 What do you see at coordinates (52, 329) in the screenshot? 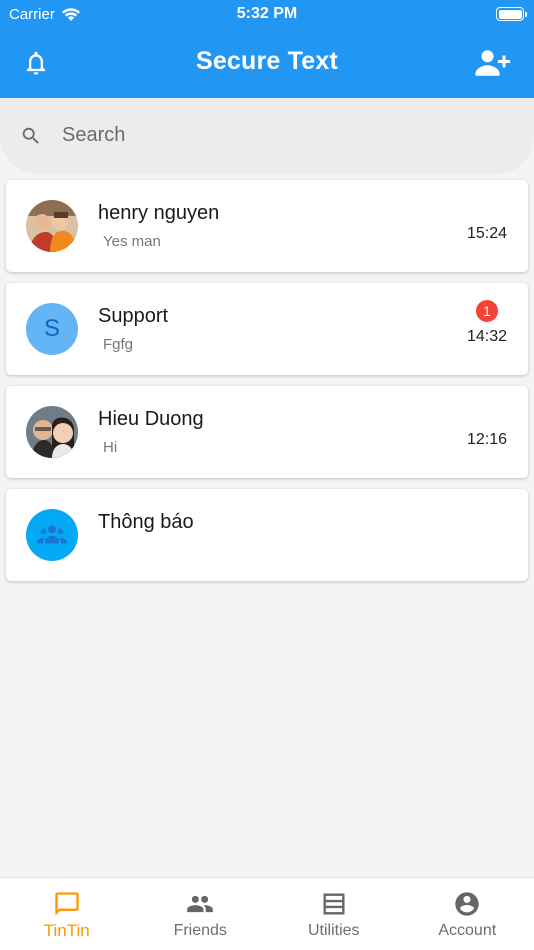
I see `avatar: S` at bounding box center [52, 329].